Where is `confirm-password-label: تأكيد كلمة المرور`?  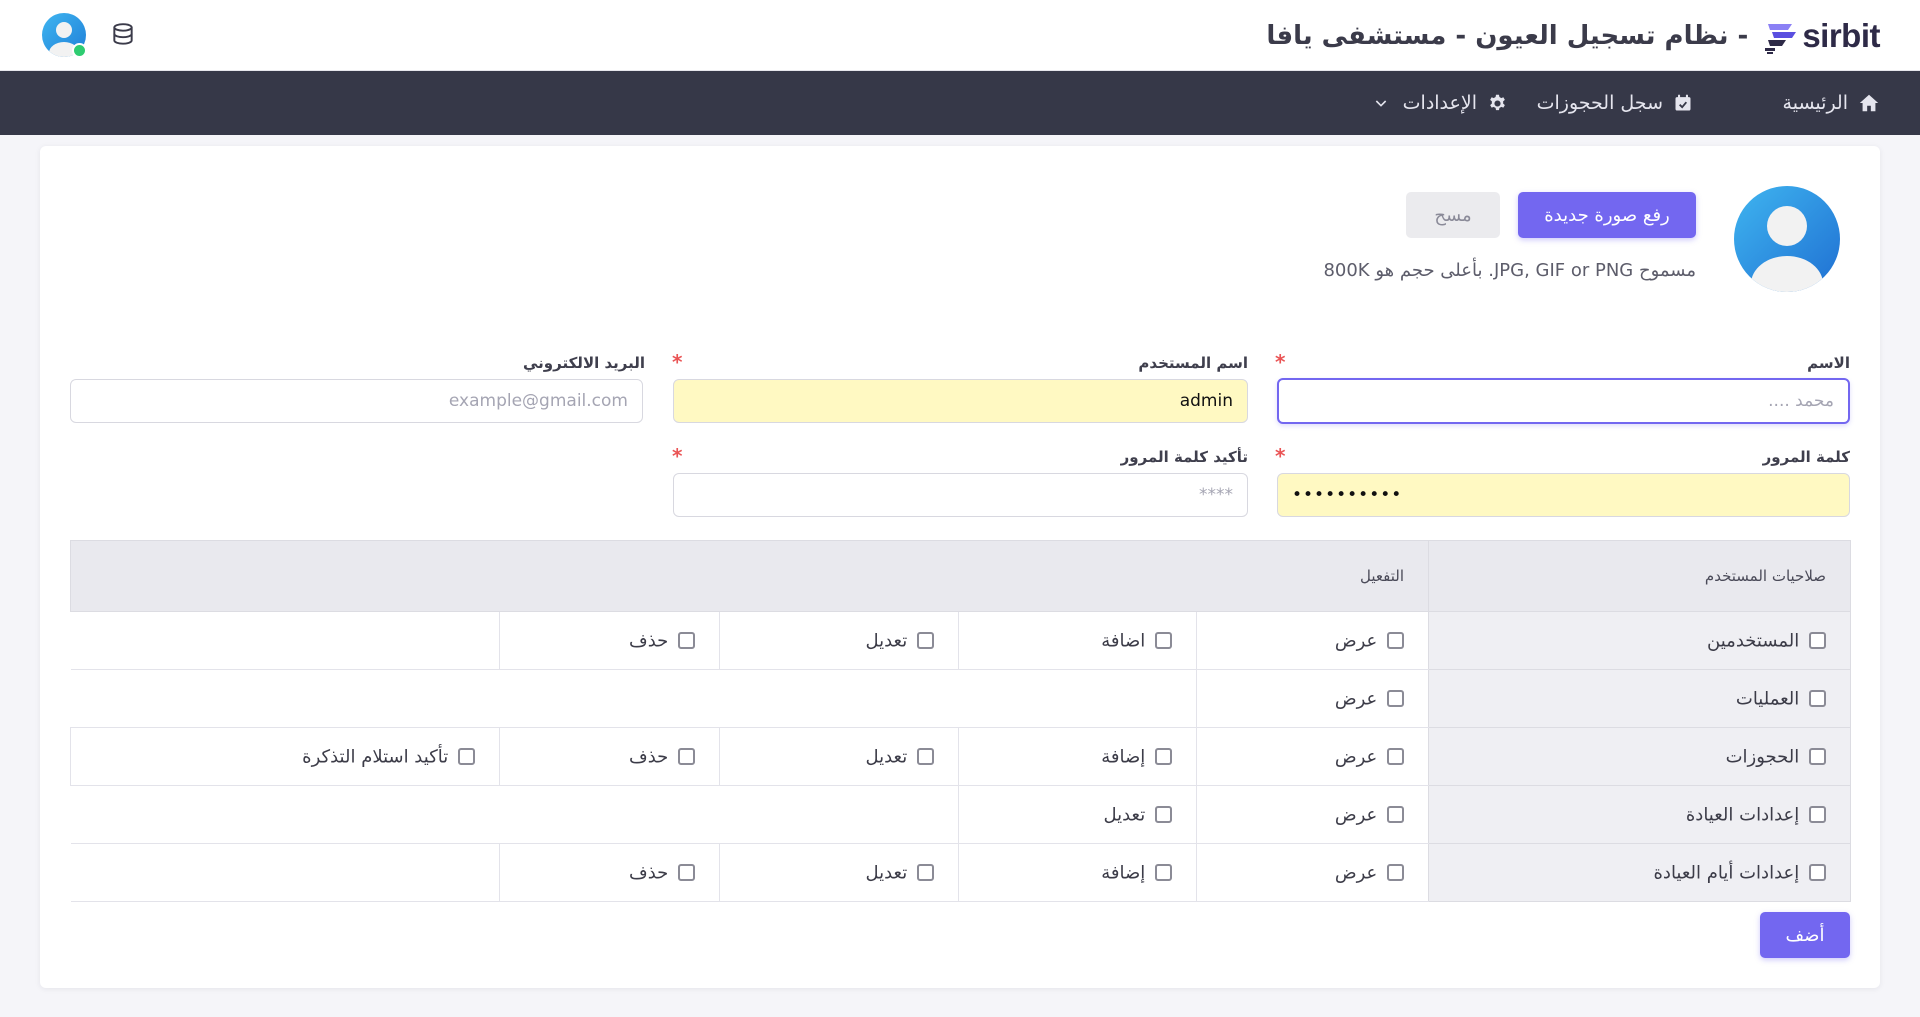 confirm-password-label: تأكيد كلمة المرور is located at coordinates (1184, 457).